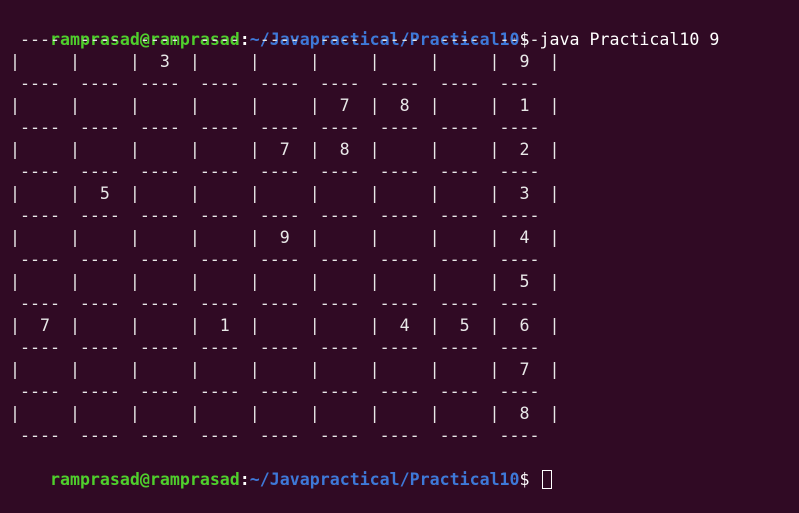 The image size is (799, 513). I want to click on grid-row: | 7 | | | 1 | | | 4 | 5 | 6 |, so click(285, 325).